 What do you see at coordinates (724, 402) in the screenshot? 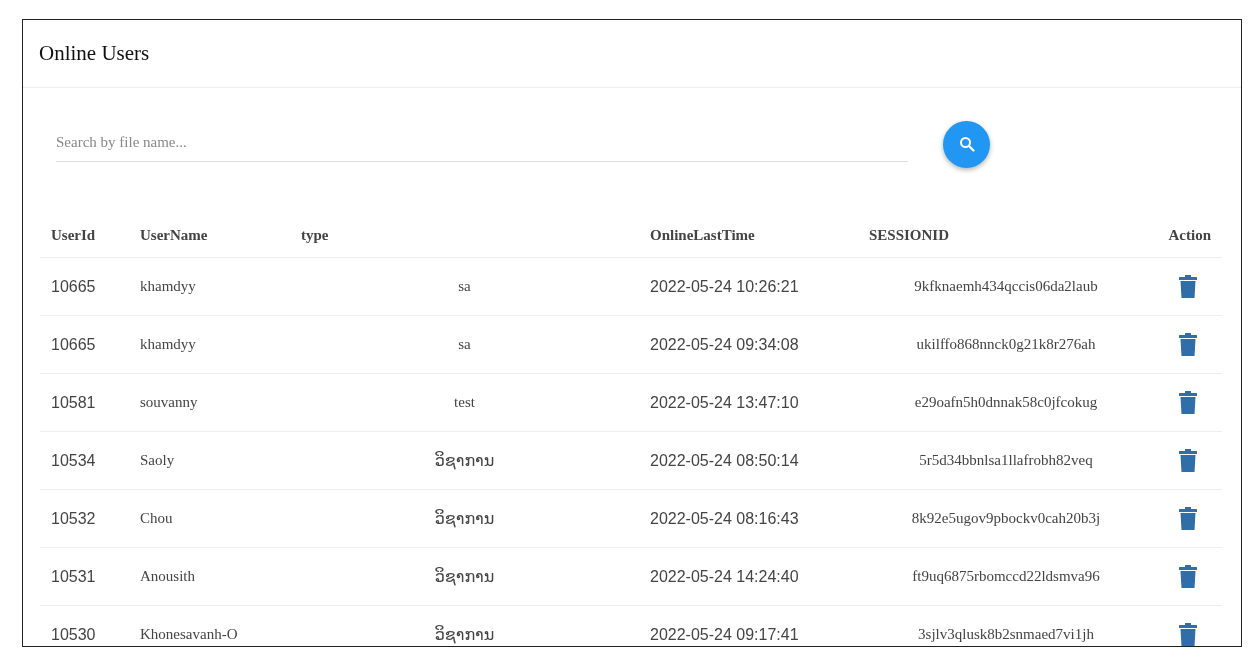
I see `table-cell-text: 2022-05-24 13:47:10` at bounding box center [724, 402].